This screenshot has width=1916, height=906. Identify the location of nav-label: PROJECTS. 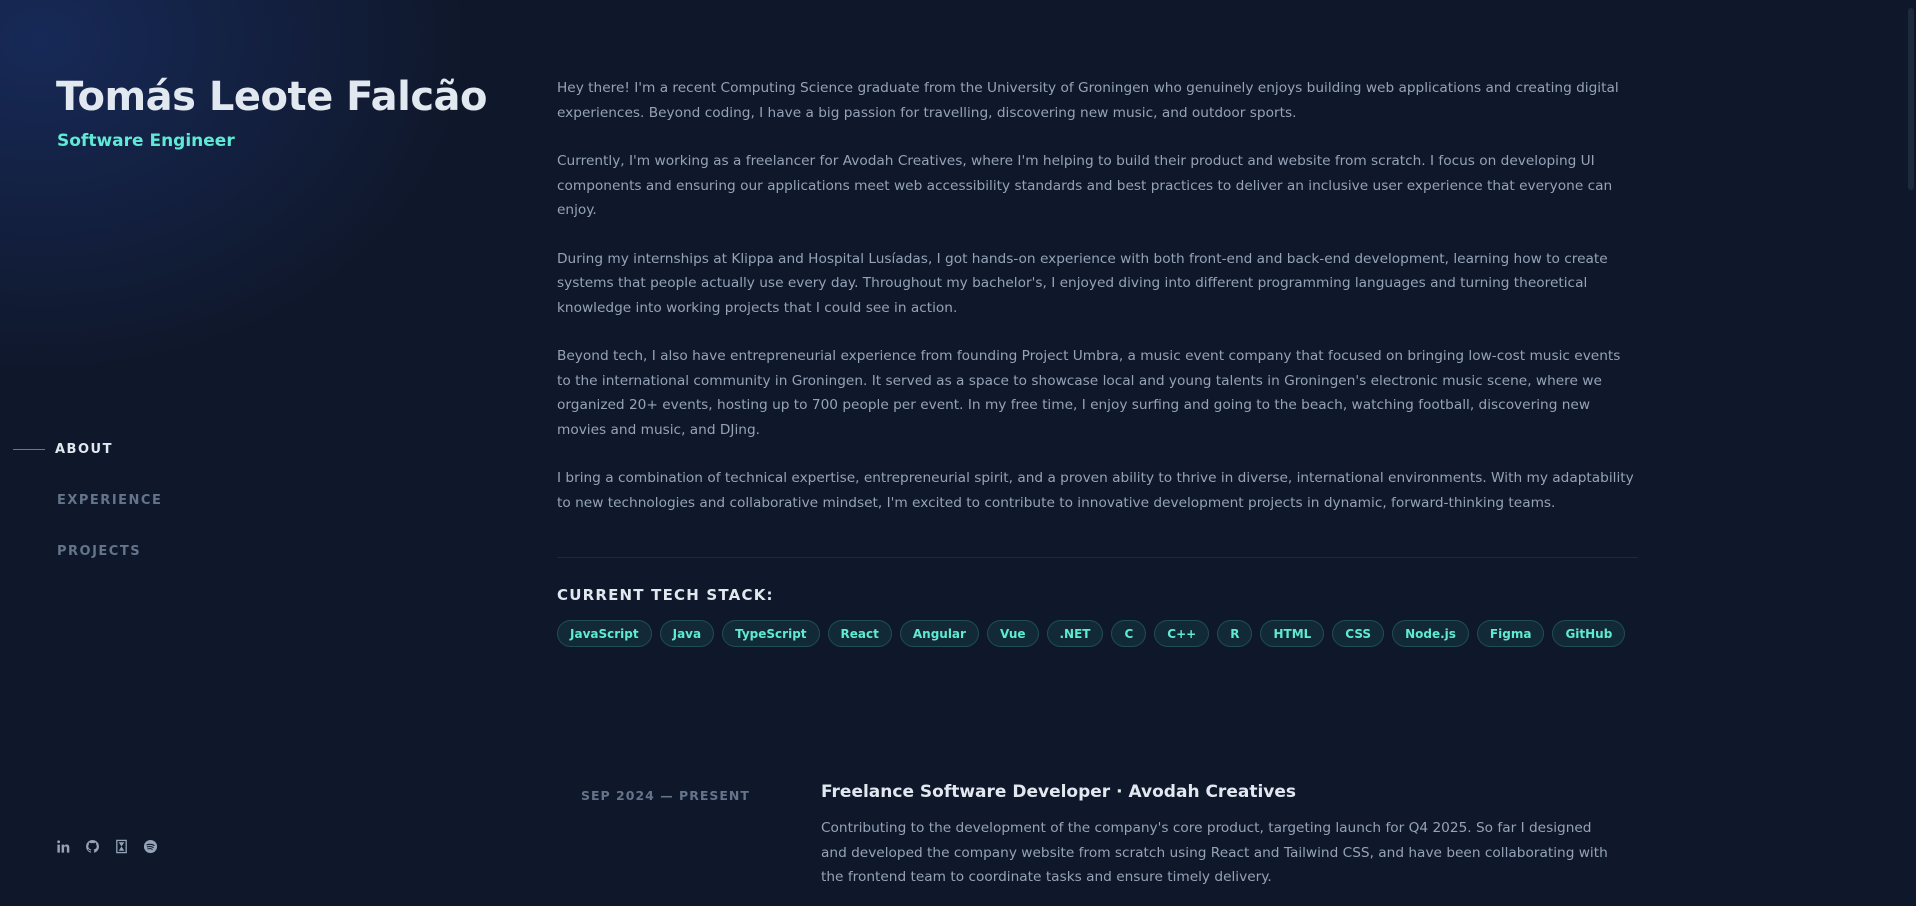
(99, 551).